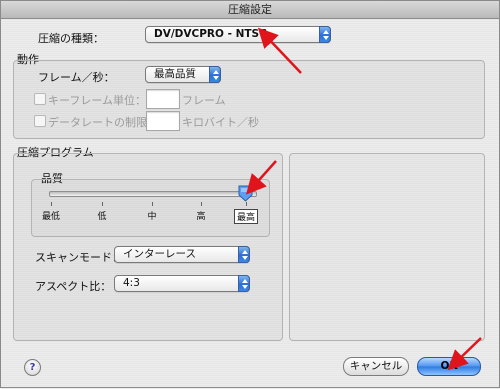  I want to click on scan-mode-popup: インターレース, so click(182, 254).